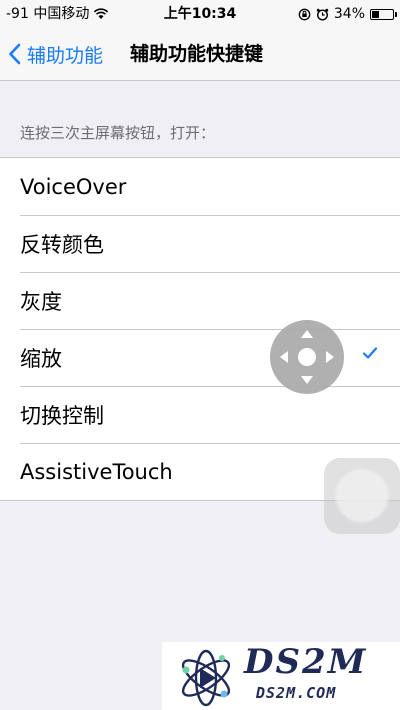 The width and height of the screenshot is (400, 710). What do you see at coordinates (65, 55) in the screenshot?
I see `back-label: 辅助功能` at bounding box center [65, 55].